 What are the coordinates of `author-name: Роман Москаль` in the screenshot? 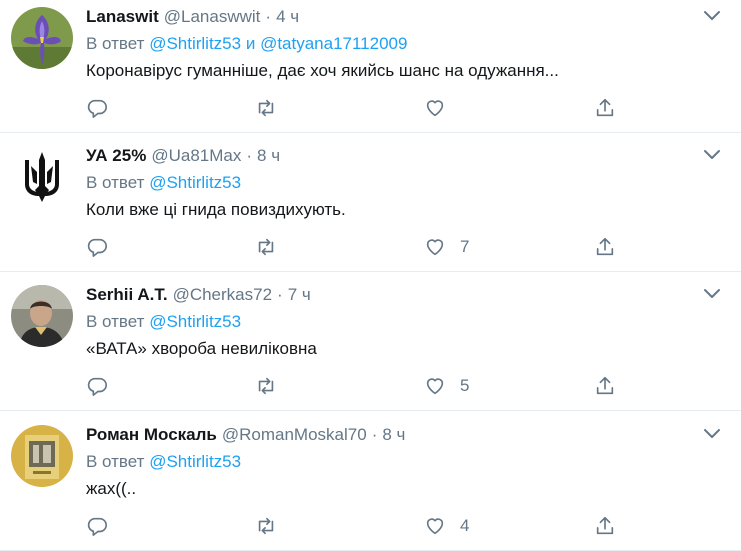 It's located at (151, 434).